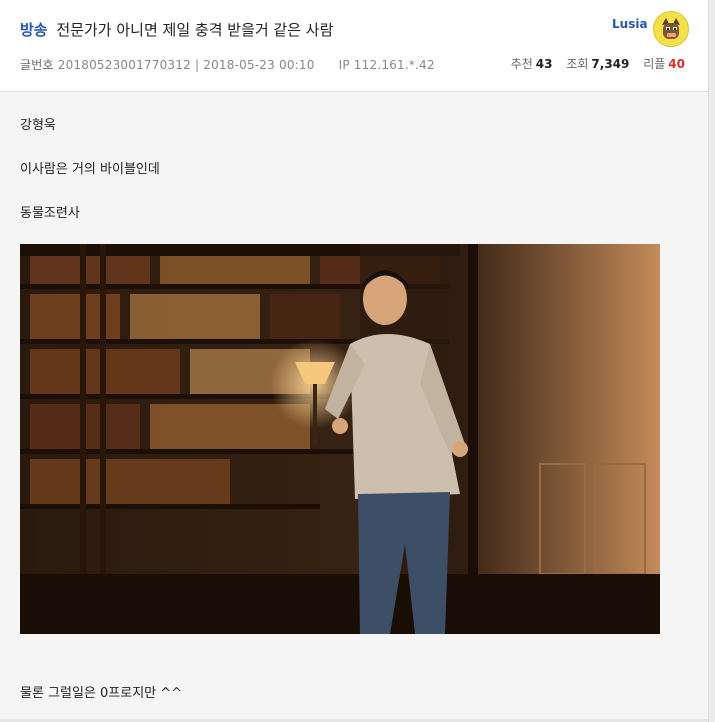 This screenshot has height=722, width=715. I want to click on content-line: 물론 그럴일은 0프로지만 ^^, so click(101, 693).